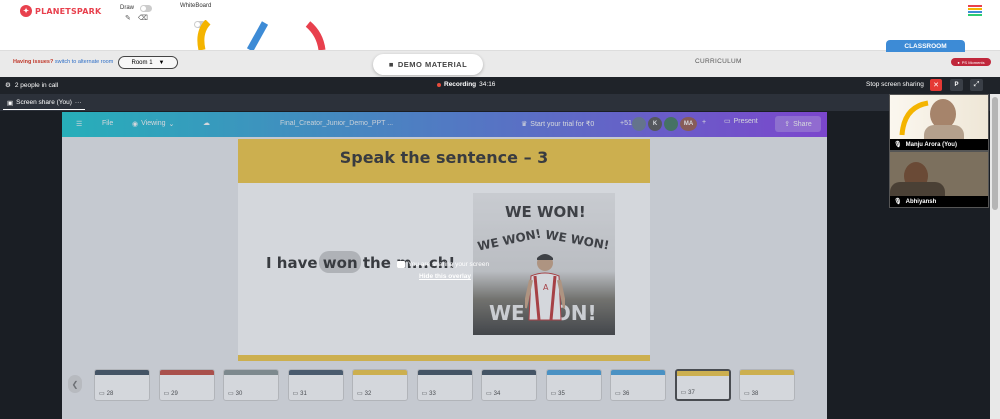 Image resolution: width=1000 pixels, height=419 pixels. I want to click on demo-material-button: ■ DEMO MATERIAL, so click(428, 64).